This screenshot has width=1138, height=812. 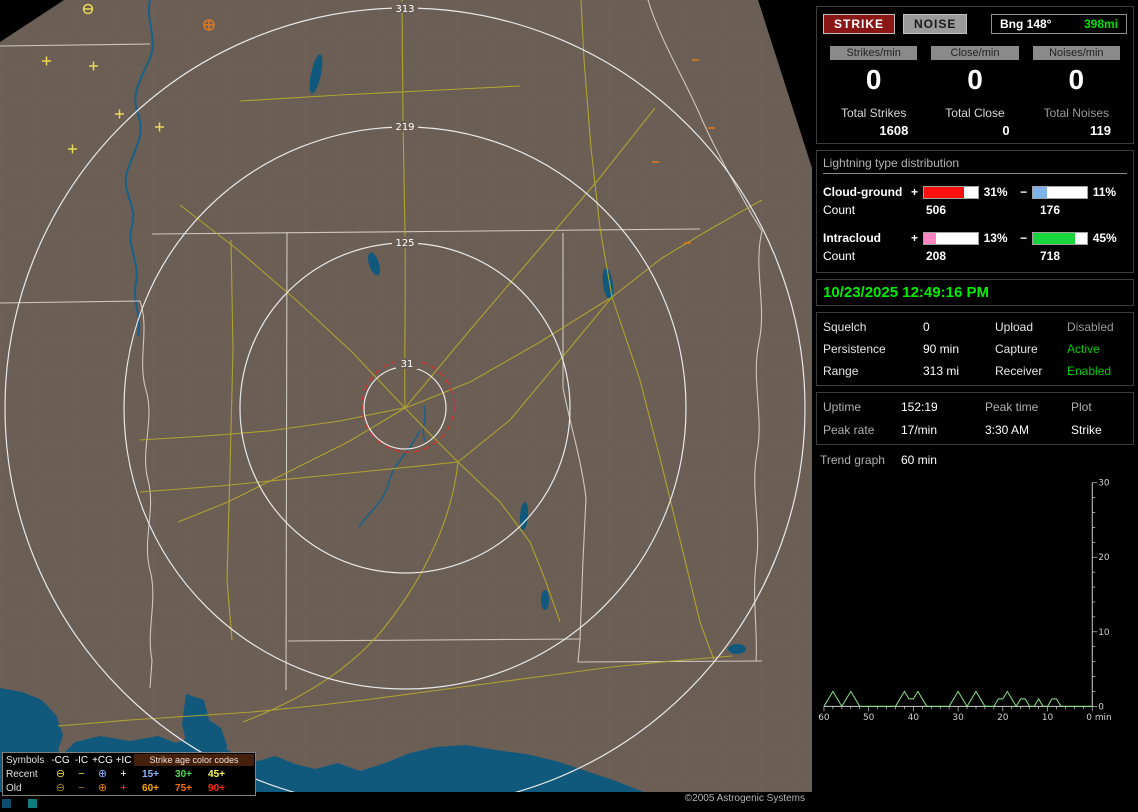 I want to click on uptime-value: 152:19, so click(x=919, y=407).